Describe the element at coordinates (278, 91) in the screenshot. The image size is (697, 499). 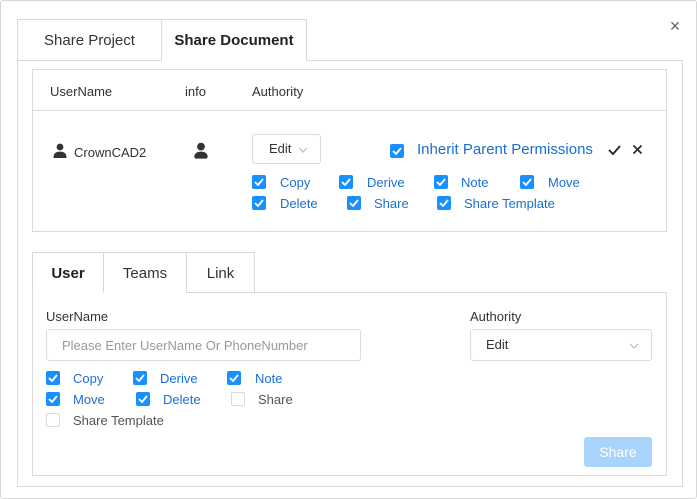
I see `column-header-authority: Authority` at that location.